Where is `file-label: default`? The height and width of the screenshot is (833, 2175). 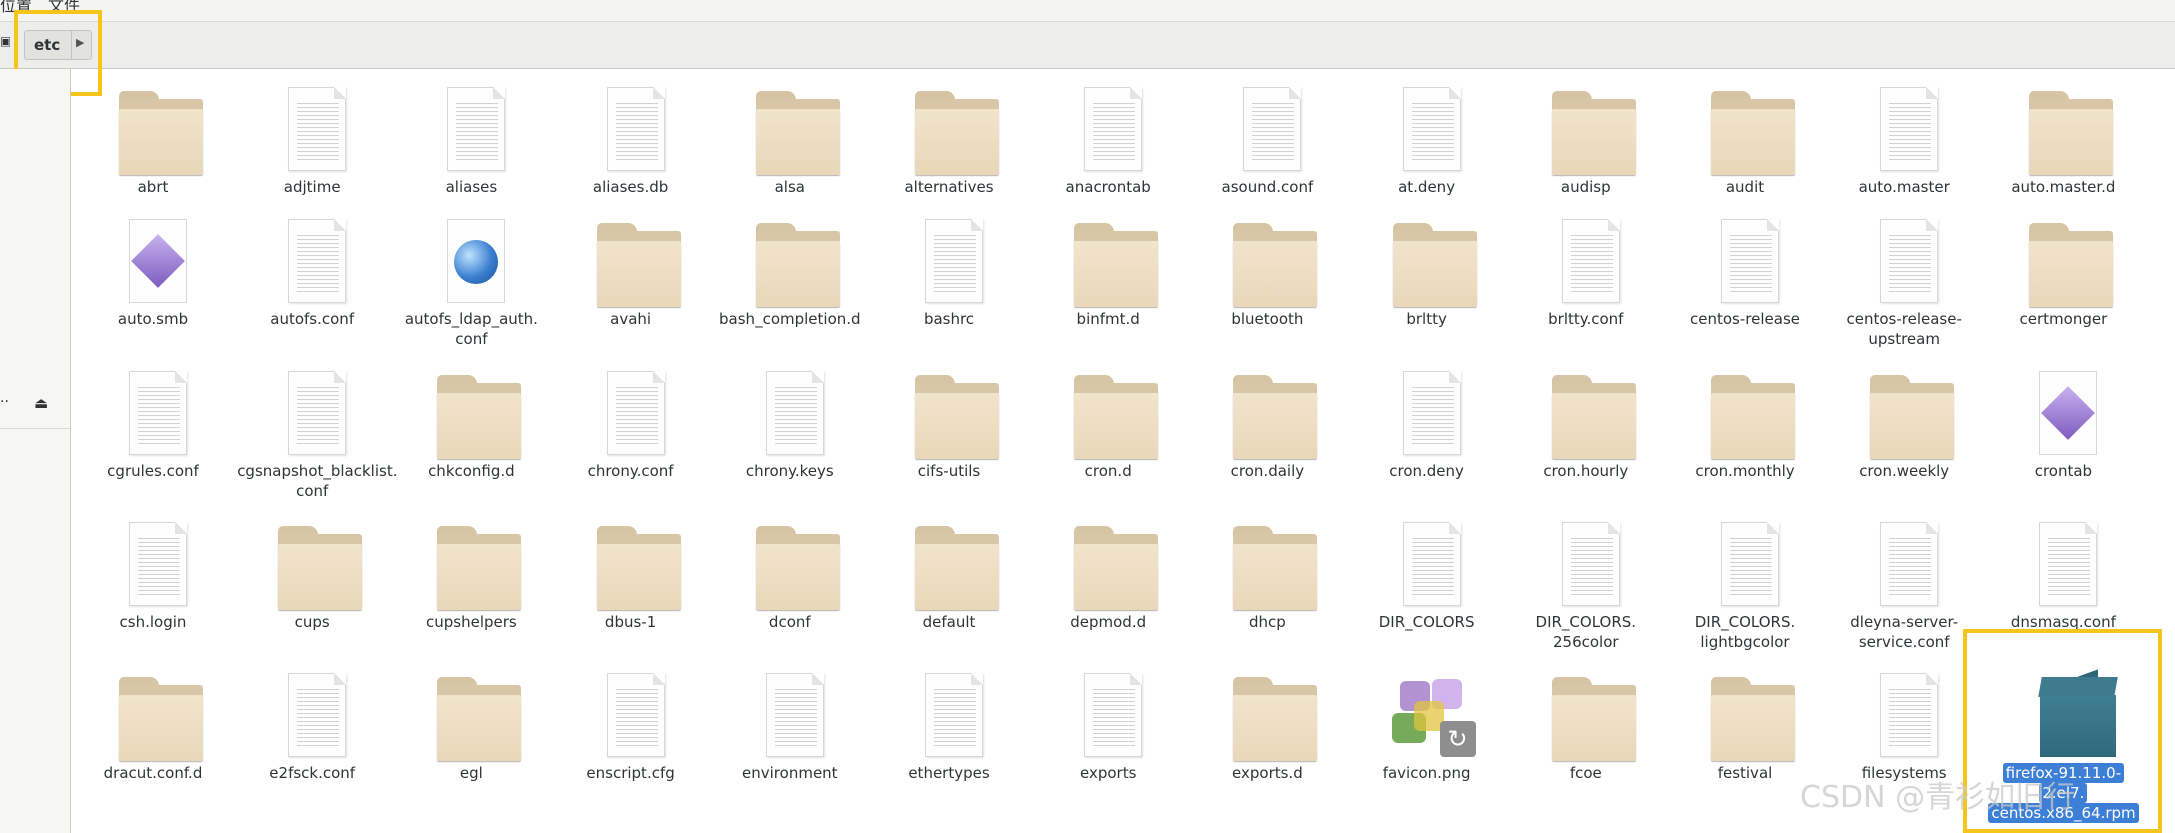 file-label: default is located at coordinates (949, 622).